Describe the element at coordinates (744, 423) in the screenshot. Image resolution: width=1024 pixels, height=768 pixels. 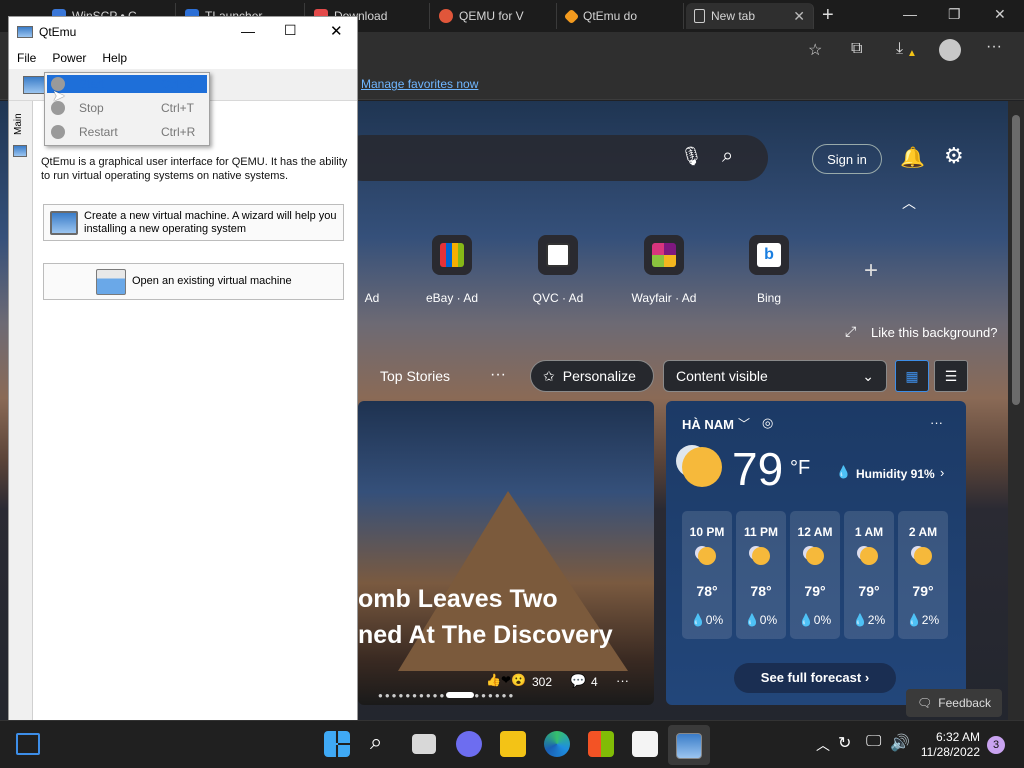
I see `location-chevron-icon: ﹀` at that location.